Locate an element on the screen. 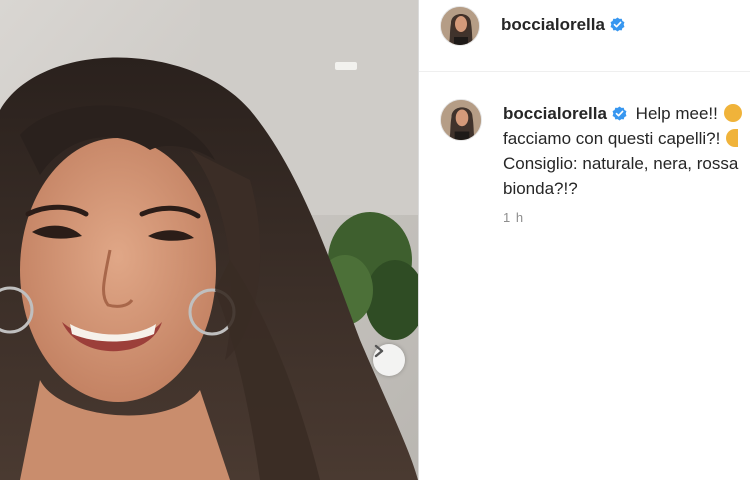 This screenshot has height=480, width=750. caption-line-2: facciamo con questi capelli?! is located at coordinates (626, 138).